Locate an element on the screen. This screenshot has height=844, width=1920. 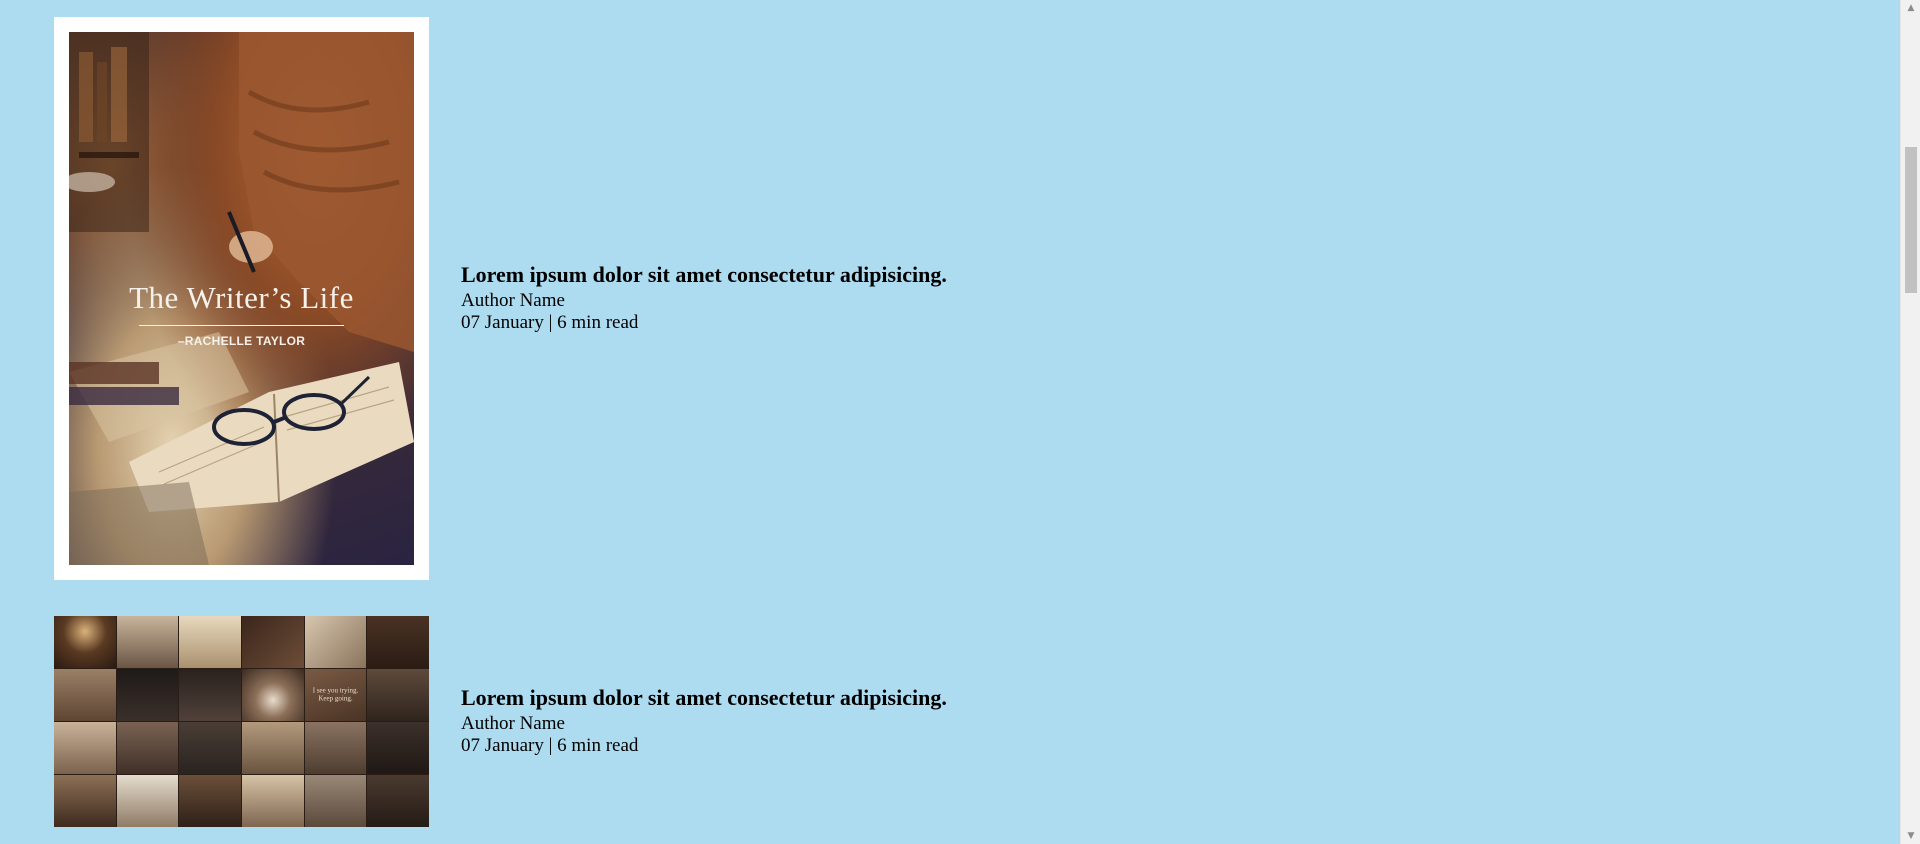
cover-author: –RACHELLE TAYLOR is located at coordinates (241, 341).